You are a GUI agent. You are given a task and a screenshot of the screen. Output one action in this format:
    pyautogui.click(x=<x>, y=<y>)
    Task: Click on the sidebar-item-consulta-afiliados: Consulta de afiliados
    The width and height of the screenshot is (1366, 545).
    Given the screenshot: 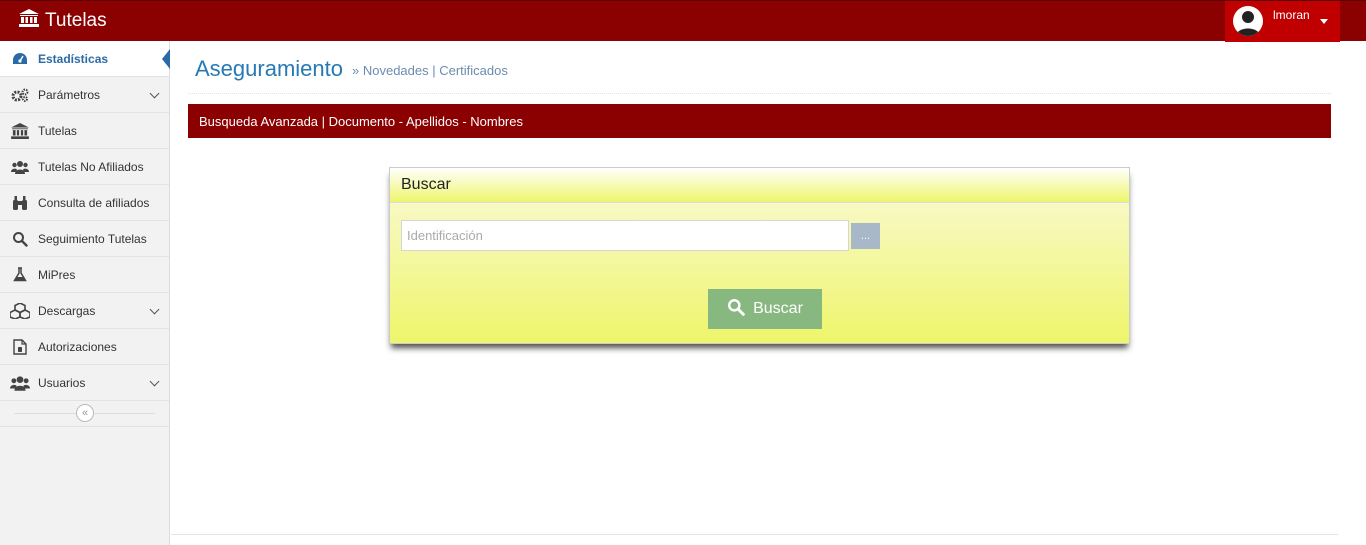 What is the action you would take?
    pyautogui.click(x=84, y=203)
    